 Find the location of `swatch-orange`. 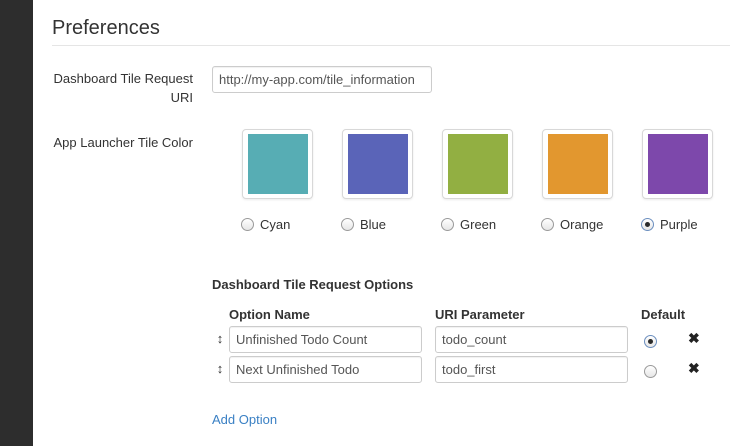

swatch-orange is located at coordinates (577, 164).